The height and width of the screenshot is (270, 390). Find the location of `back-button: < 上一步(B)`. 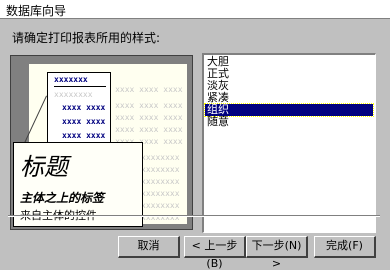

back-button: < 上一步(B) is located at coordinates (215, 253).